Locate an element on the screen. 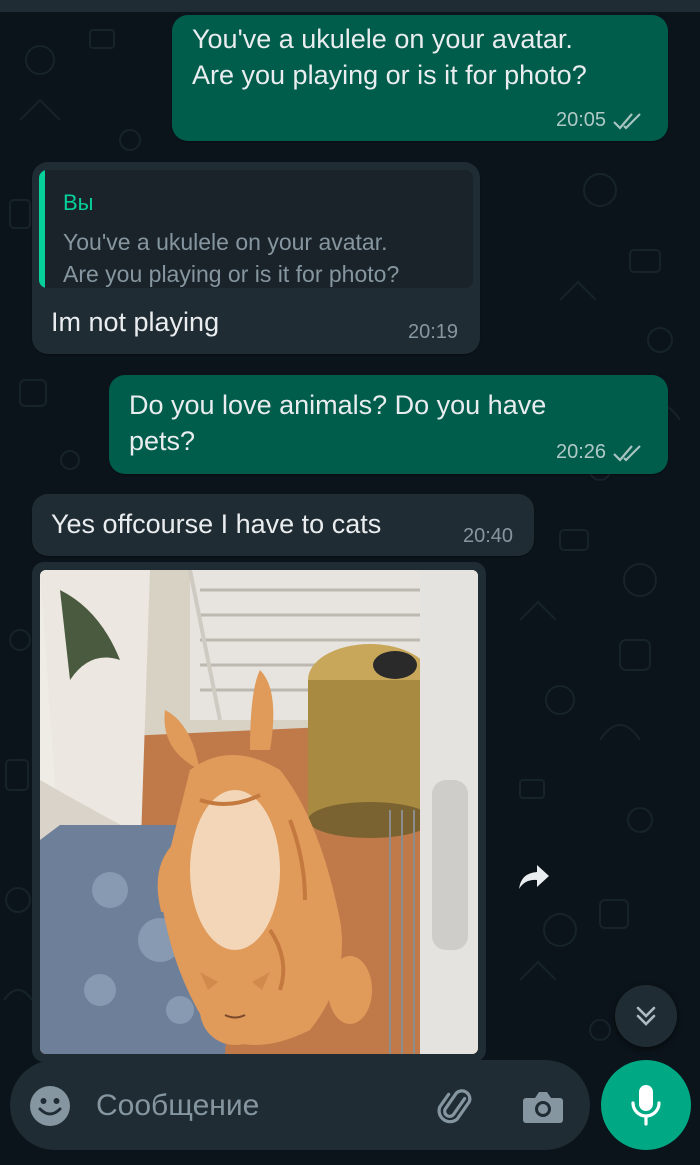 The width and height of the screenshot is (700, 1165). paperclip-icon is located at coordinates (457, 1107).